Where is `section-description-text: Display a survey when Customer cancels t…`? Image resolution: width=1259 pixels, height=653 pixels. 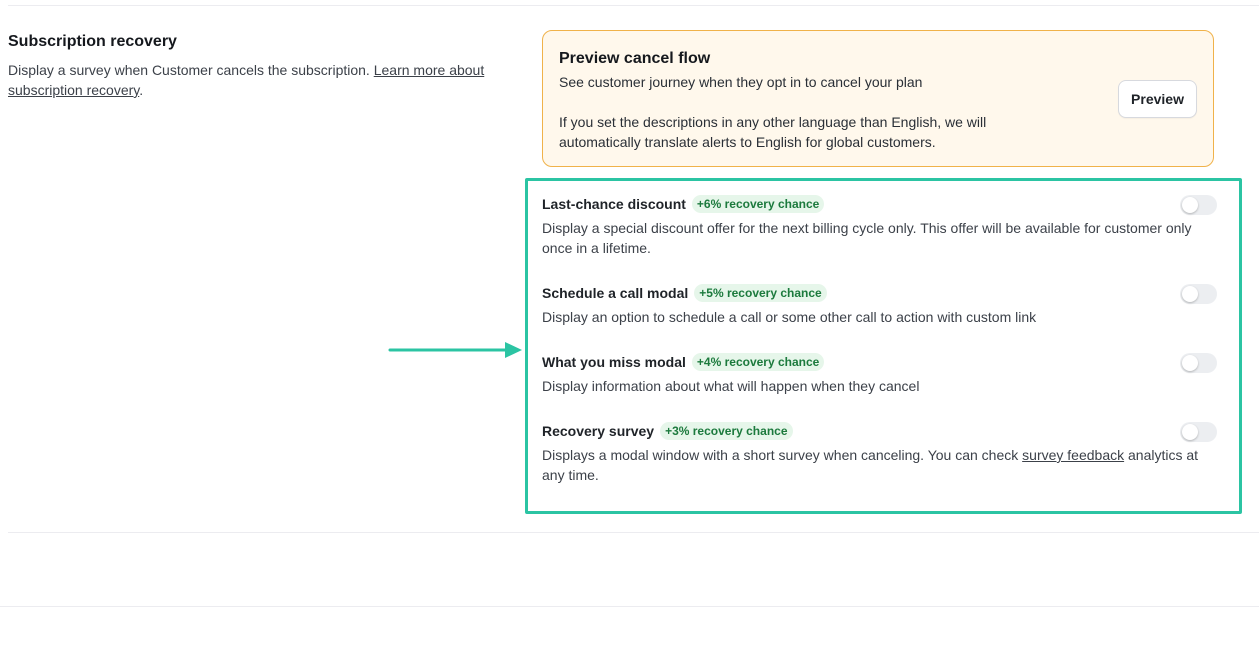
section-description-text: Display a survey when Customer cancels t… is located at coordinates (191, 70).